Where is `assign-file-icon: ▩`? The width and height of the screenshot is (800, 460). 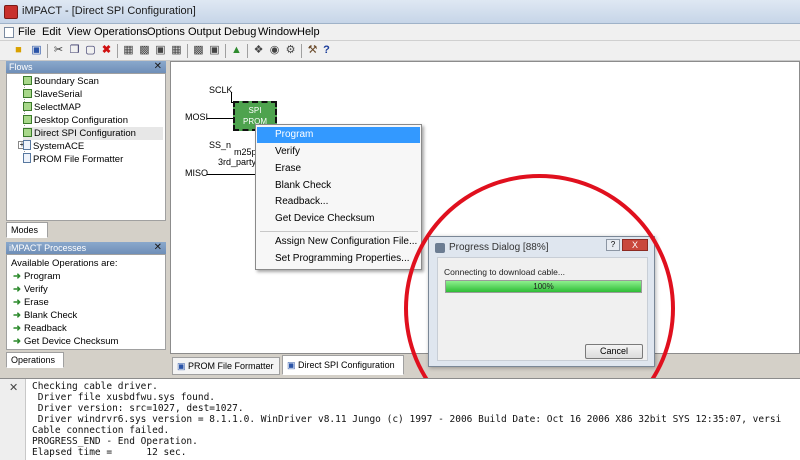 assign-file-icon: ▩ is located at coordinates (144, 50).